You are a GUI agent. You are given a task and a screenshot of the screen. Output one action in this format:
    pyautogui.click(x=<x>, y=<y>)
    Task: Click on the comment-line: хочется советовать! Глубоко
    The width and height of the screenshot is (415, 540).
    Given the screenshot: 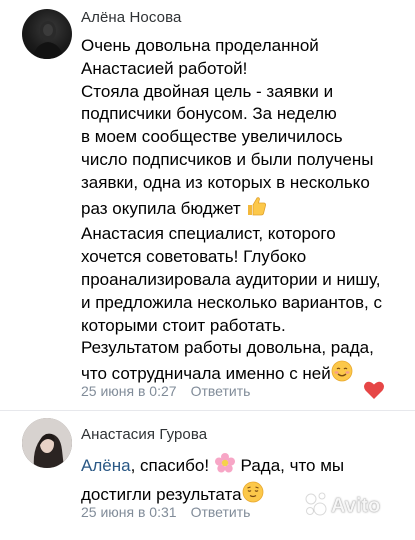 What is the action you would take?
    pyautogui.click(x=194, y=257)
    